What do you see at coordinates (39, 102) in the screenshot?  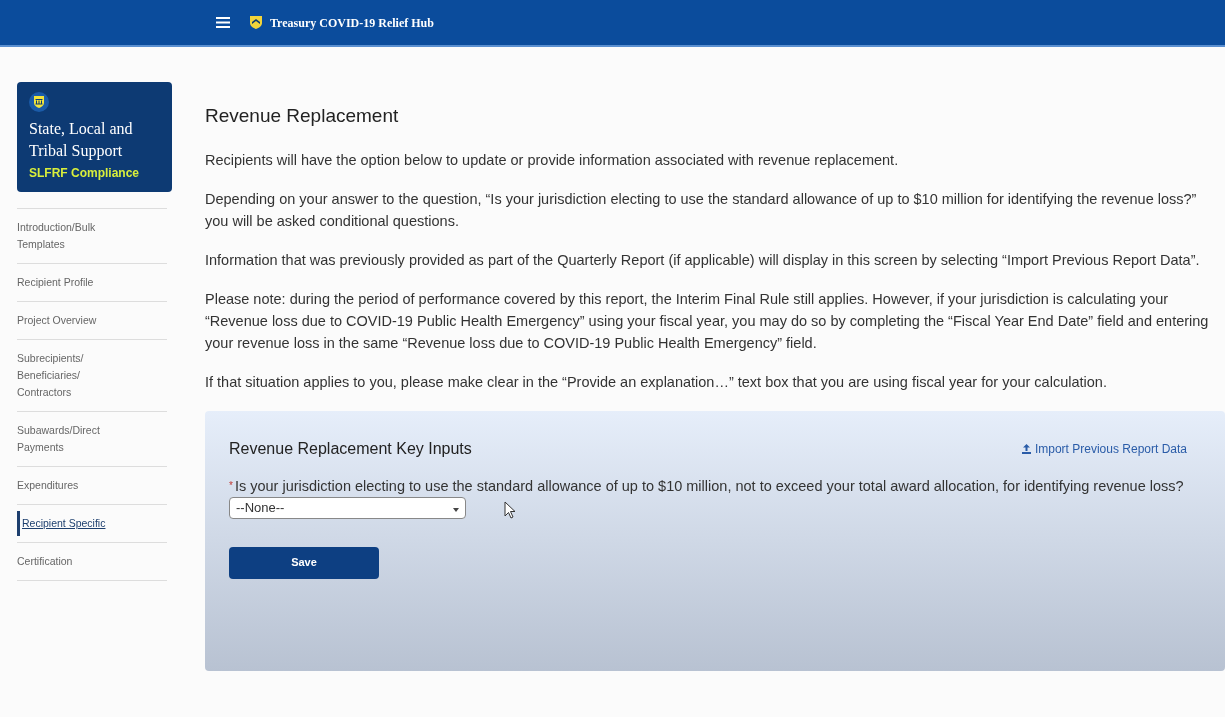 I see `bank-icon` at bounding box center [39, 102].